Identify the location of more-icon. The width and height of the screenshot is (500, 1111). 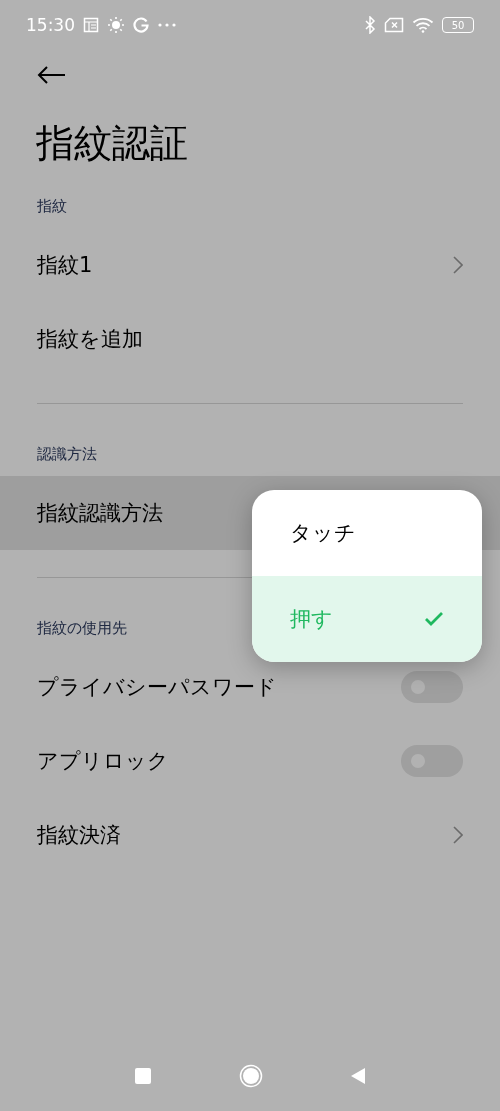
(167, 25).